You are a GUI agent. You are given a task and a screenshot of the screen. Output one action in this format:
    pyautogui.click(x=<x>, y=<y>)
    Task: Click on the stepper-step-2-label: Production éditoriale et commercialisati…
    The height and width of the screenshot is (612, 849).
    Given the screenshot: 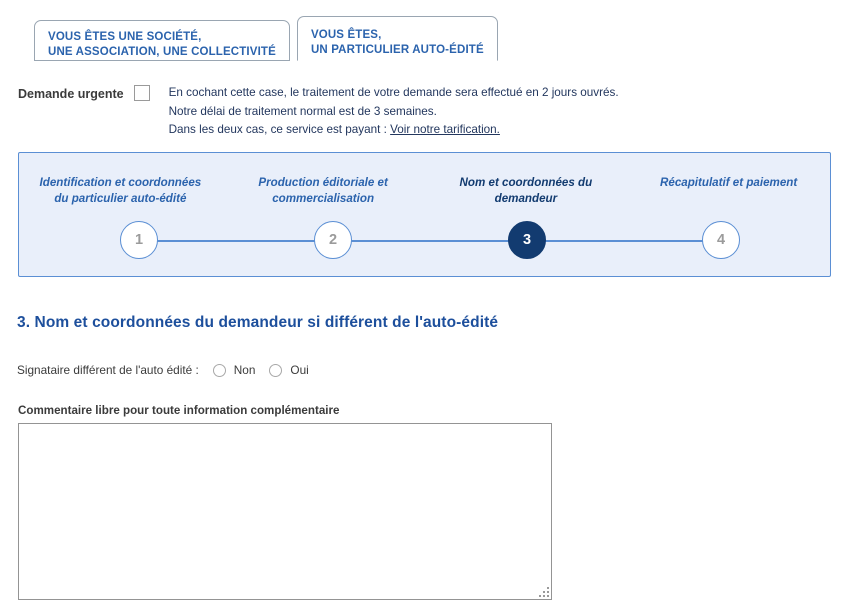 What is the action you would take?
    pyautogui.click(x=323, y=190)
    